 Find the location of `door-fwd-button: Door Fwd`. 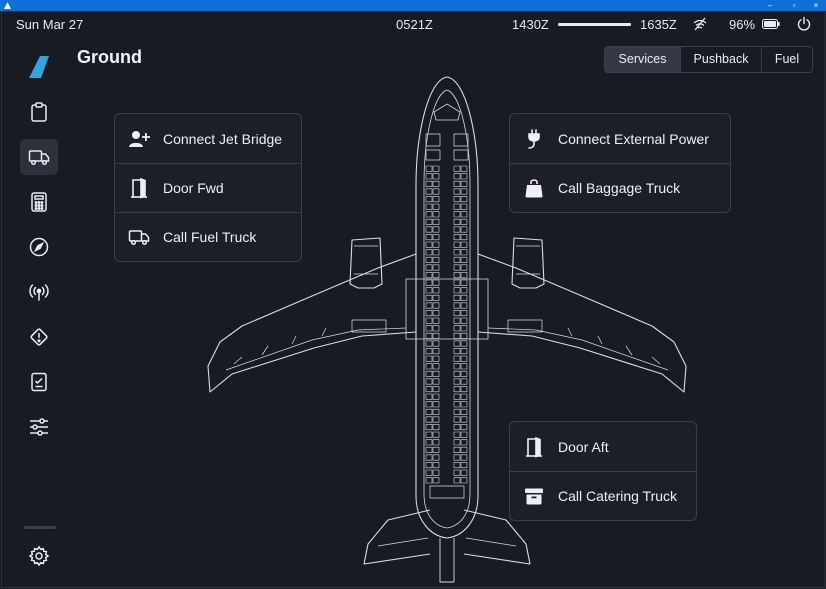

door-fwd-button: Door Fwd is located at coordinates (208, 187).